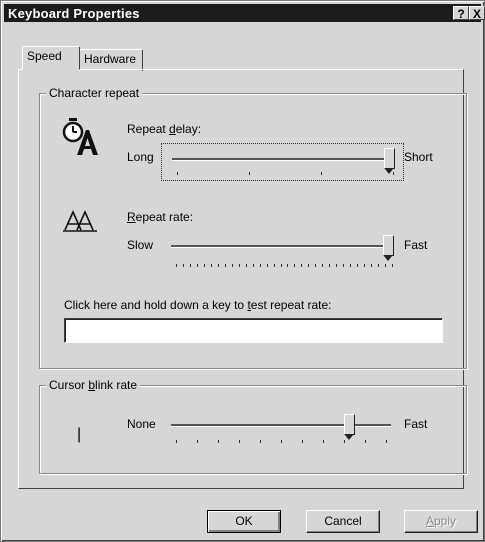  I want to click on cursor-blink-legend: Cursor blink rate, so click(93, 385).